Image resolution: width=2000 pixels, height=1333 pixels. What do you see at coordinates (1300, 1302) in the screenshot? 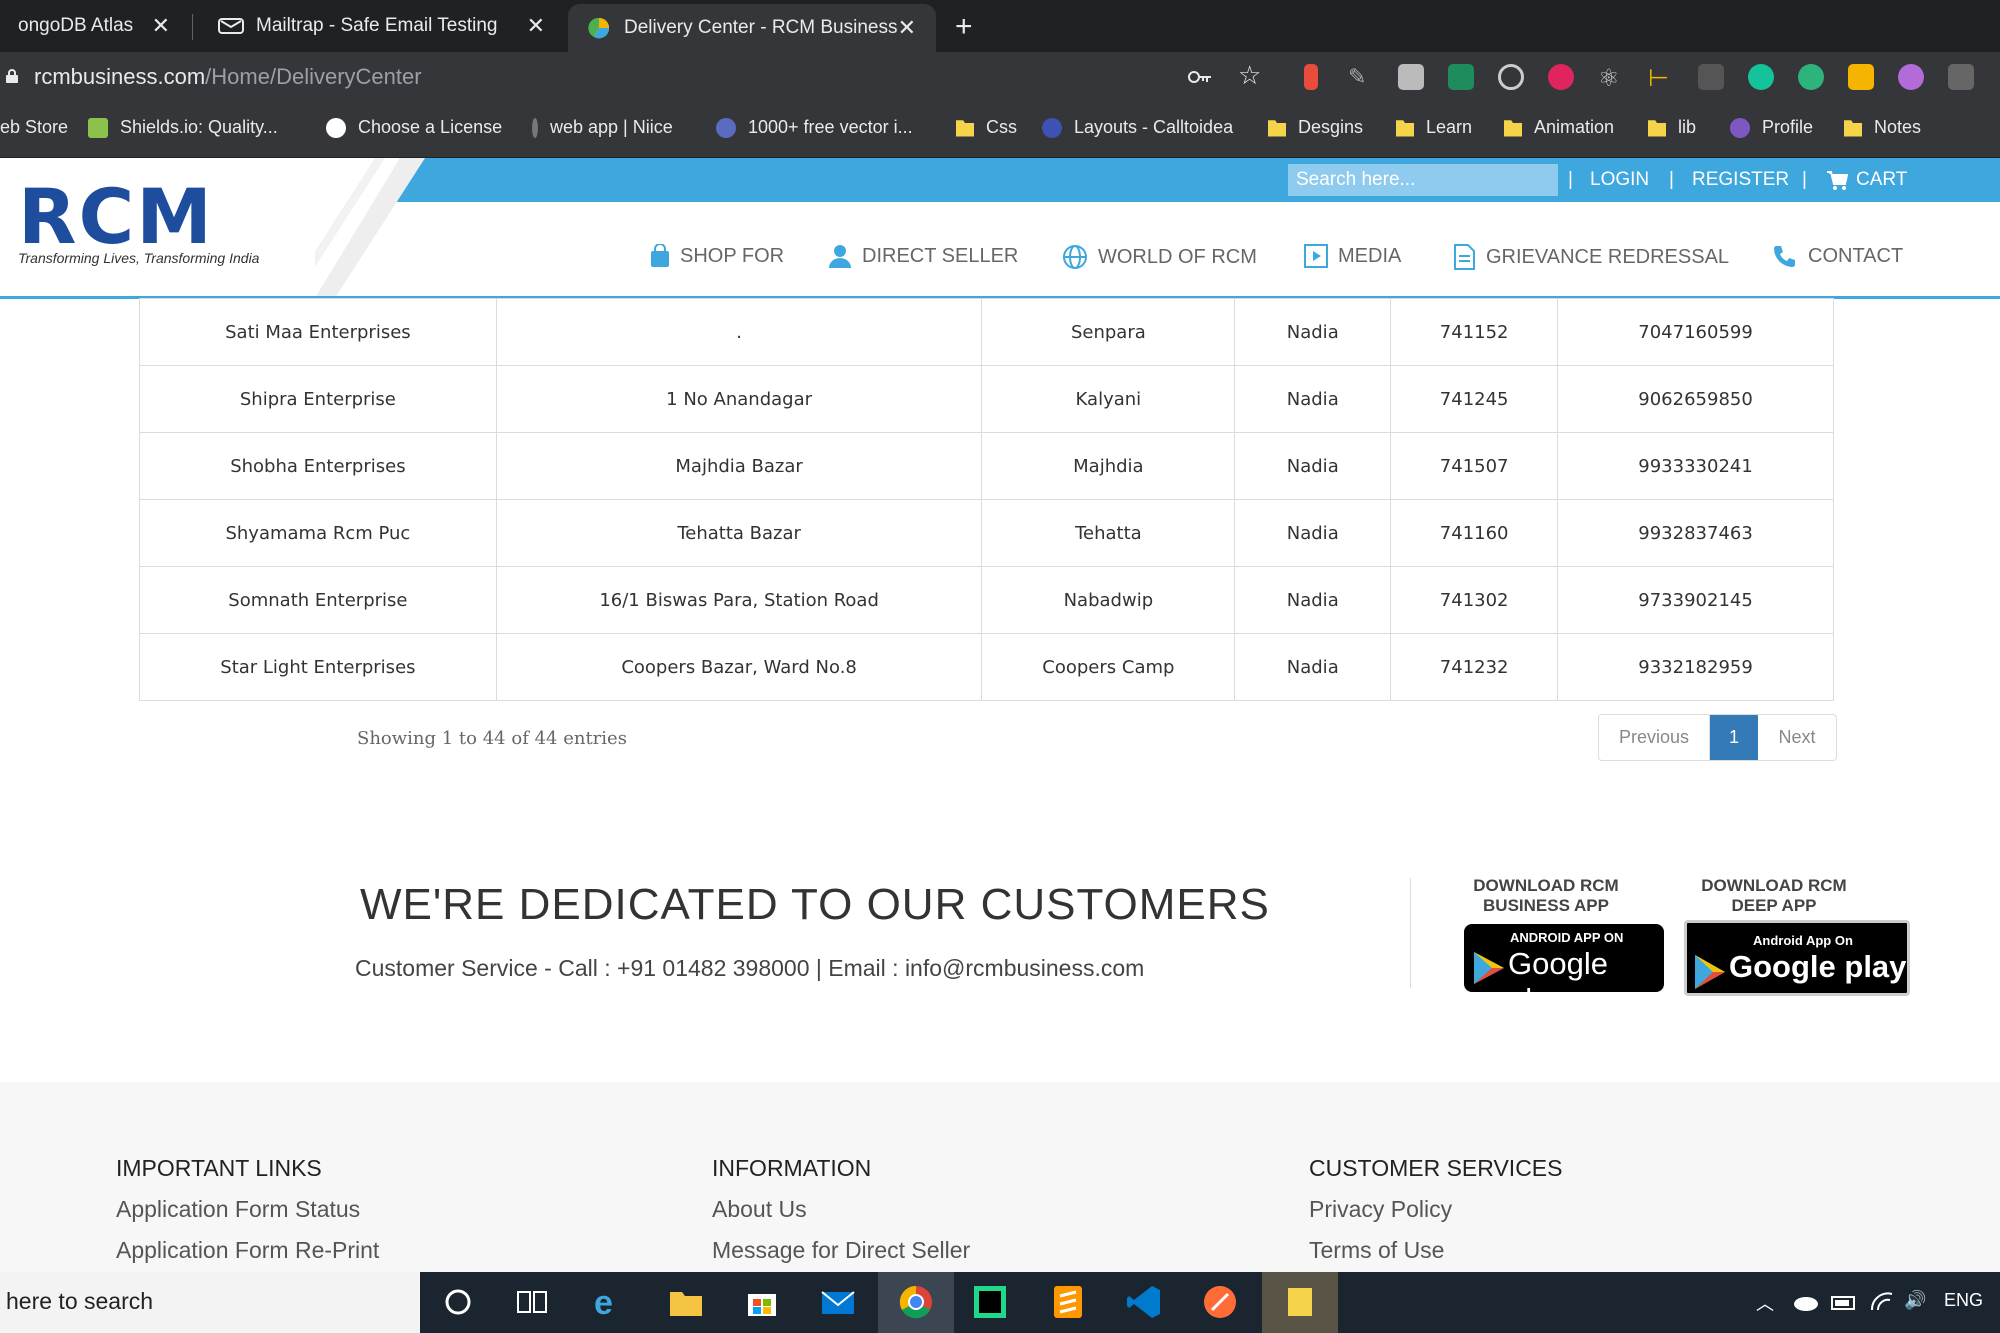
I see `sticky-notes-icon` at bounding box center [1300, 1302].